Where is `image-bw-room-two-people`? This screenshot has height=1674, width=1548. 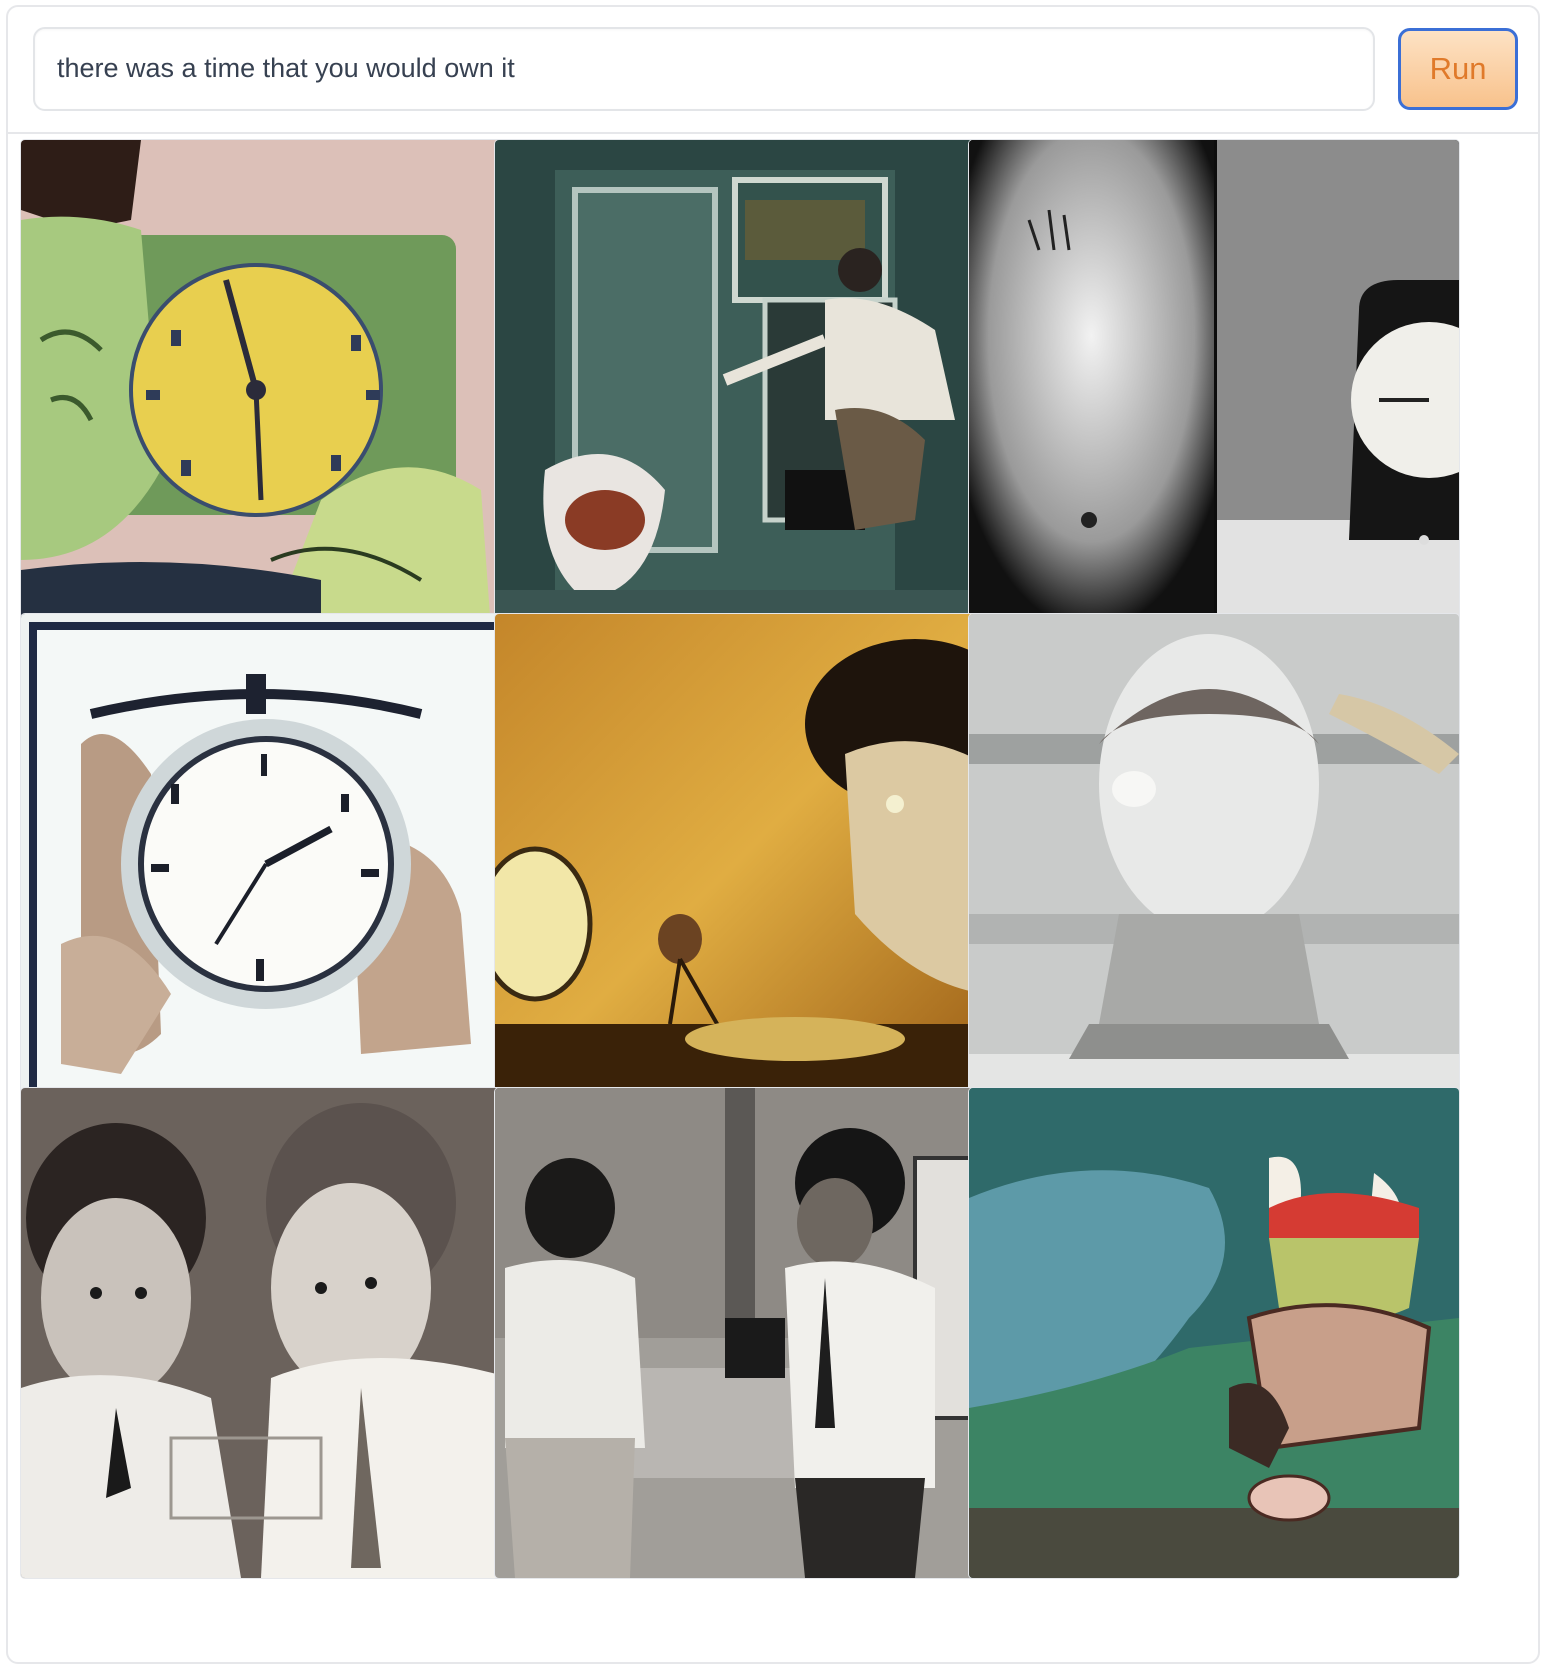
image-bw-room-two-people is located at coordinates (740, 1333).